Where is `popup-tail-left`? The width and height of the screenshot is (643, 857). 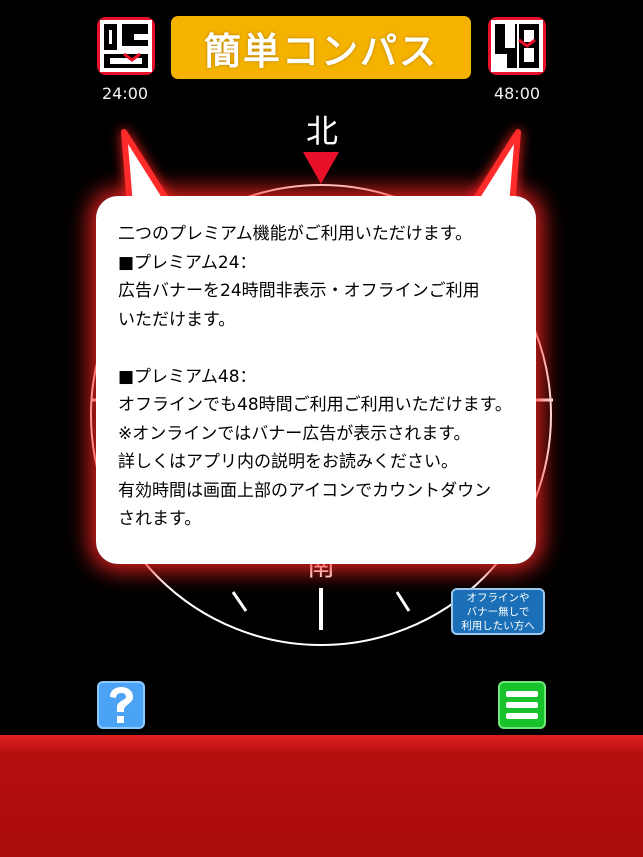
popup-tail-left is located at coordinates (147, 168).